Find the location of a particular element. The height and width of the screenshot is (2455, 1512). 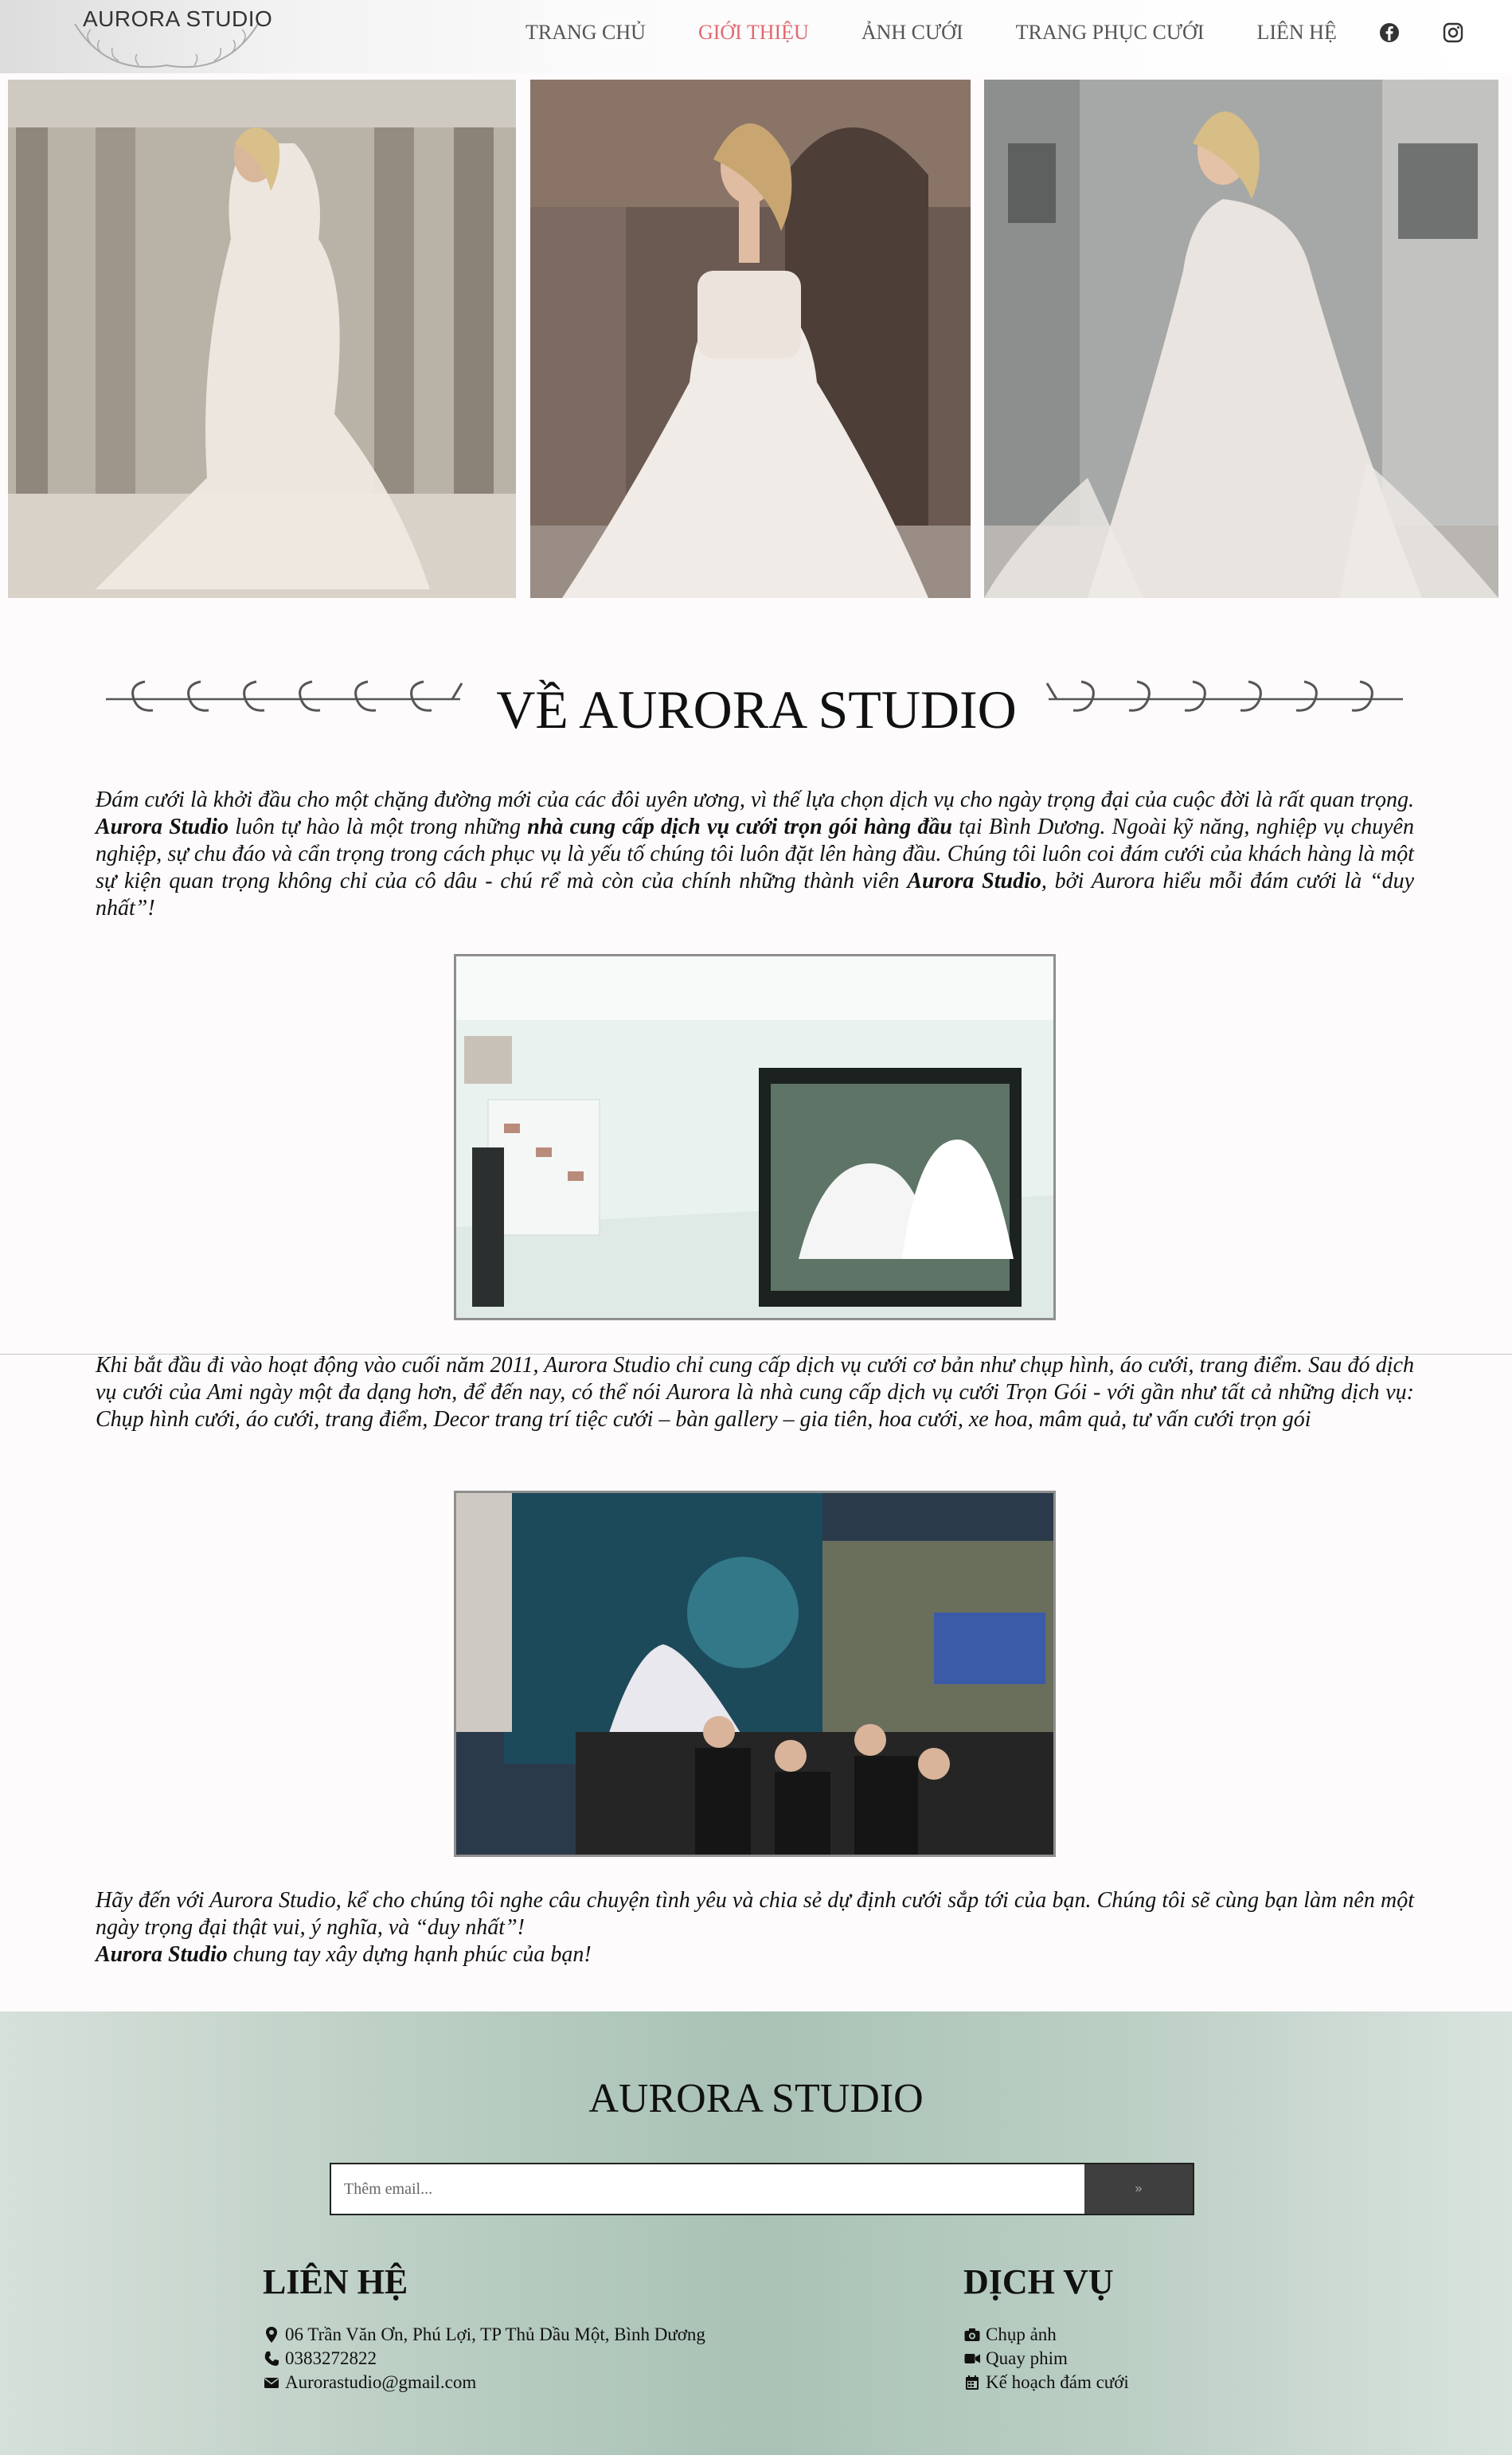

contact-email: Aurorastudio@gmail.com is located at coordinates (484, 2382).